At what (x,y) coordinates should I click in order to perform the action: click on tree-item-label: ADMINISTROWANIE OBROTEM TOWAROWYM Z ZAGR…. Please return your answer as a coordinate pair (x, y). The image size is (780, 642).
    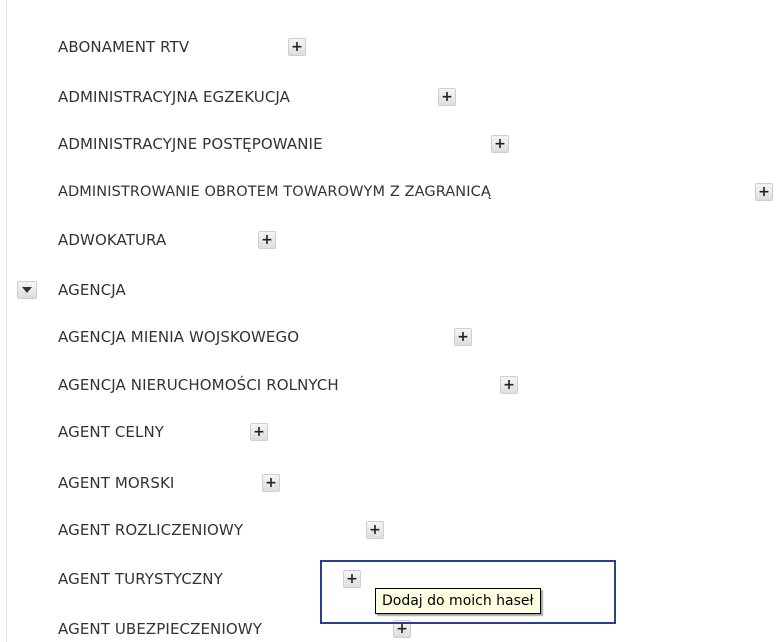
    Looking at the image, I should click on (274, 192).